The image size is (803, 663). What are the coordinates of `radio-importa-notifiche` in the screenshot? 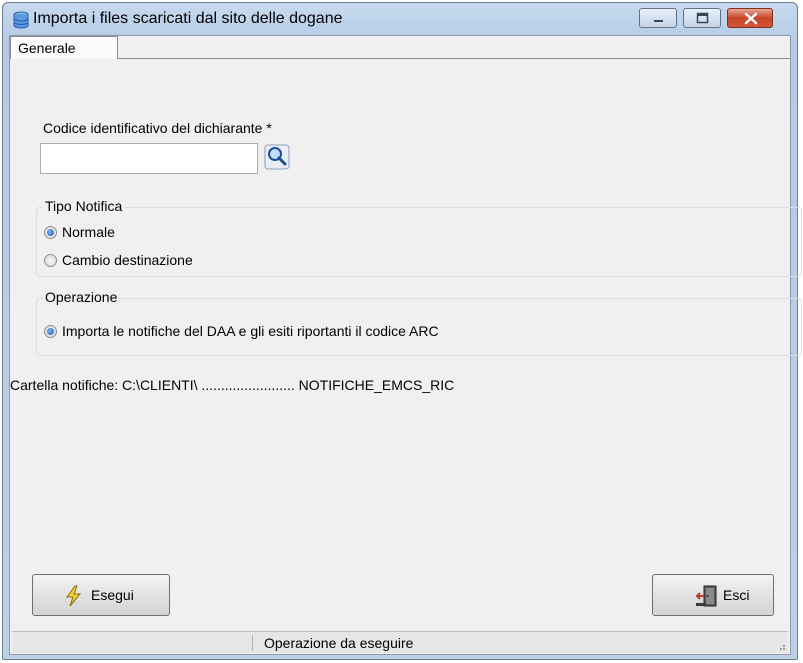 It's located at (50, 331).